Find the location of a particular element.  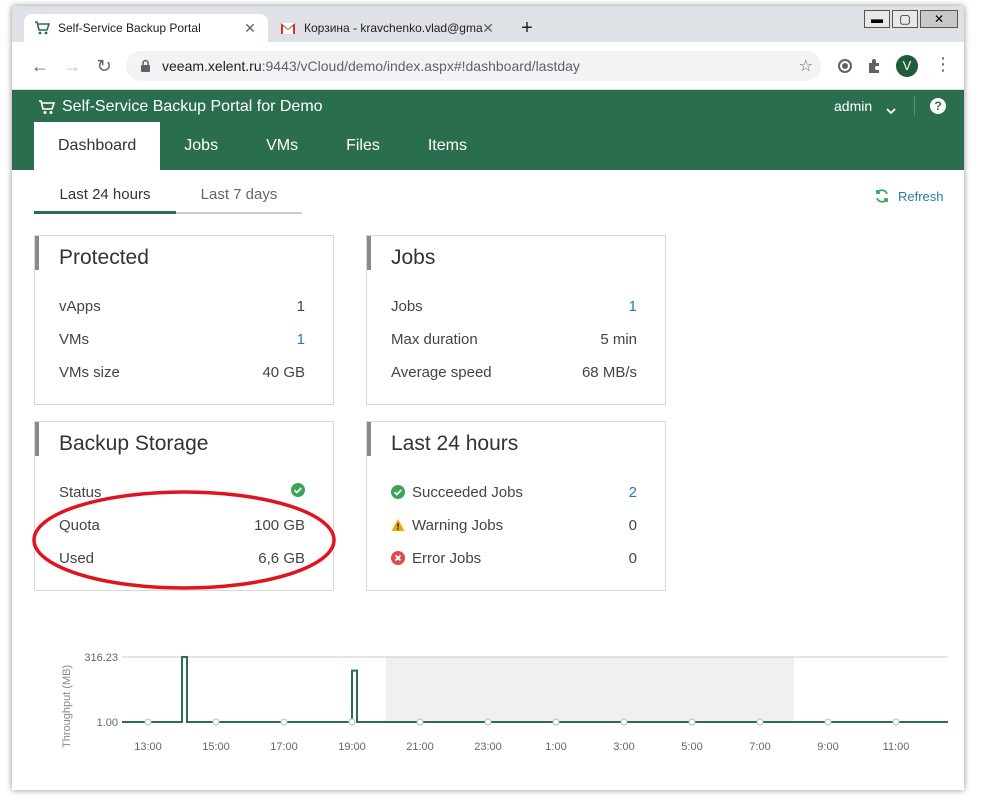

card-title: Protected is located at coordinates (104, 257).